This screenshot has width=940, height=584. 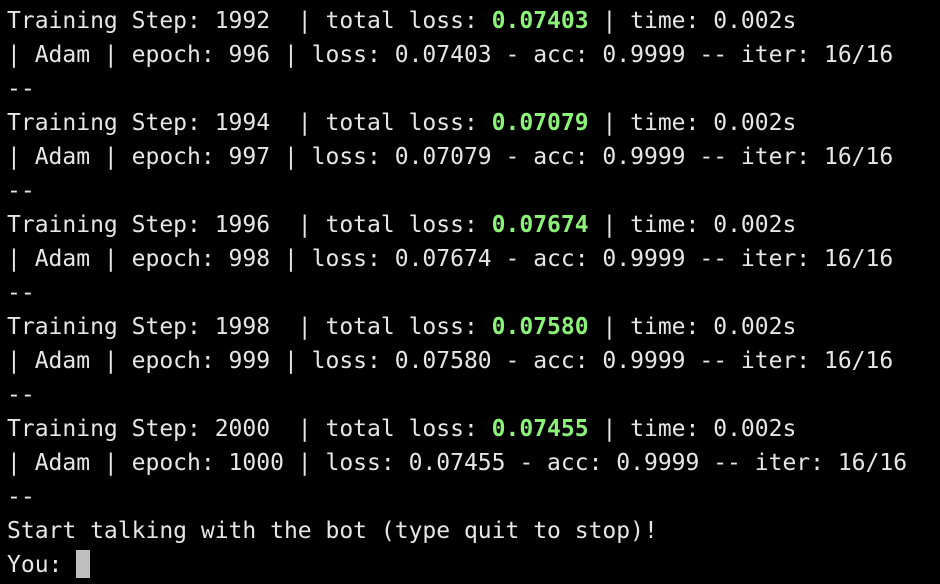 I want to click on text-cursor, so click(x=83, y=564).